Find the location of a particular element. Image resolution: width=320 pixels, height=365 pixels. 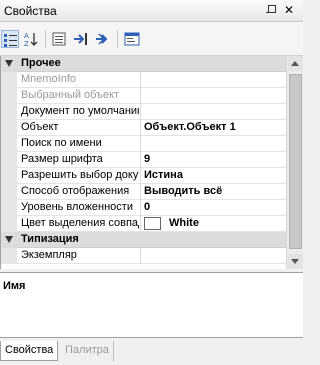

go-to-next-icon is located at coordinates (103, 39).